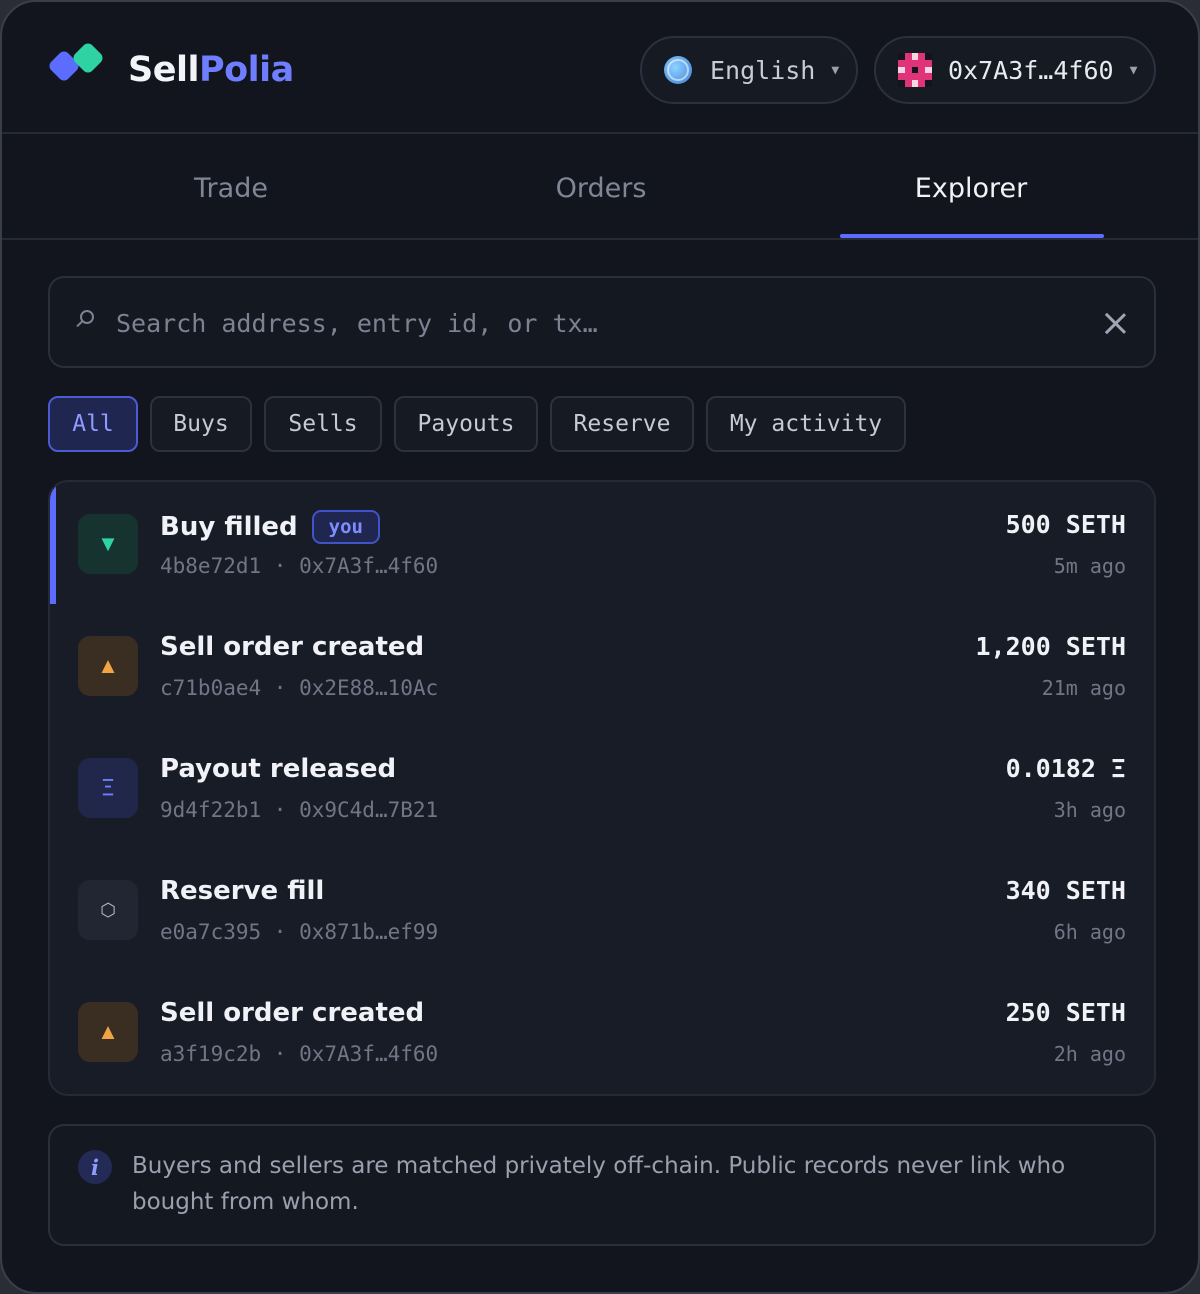  I want to click on entry-amount: 340 SETH, so click(1065, 890).